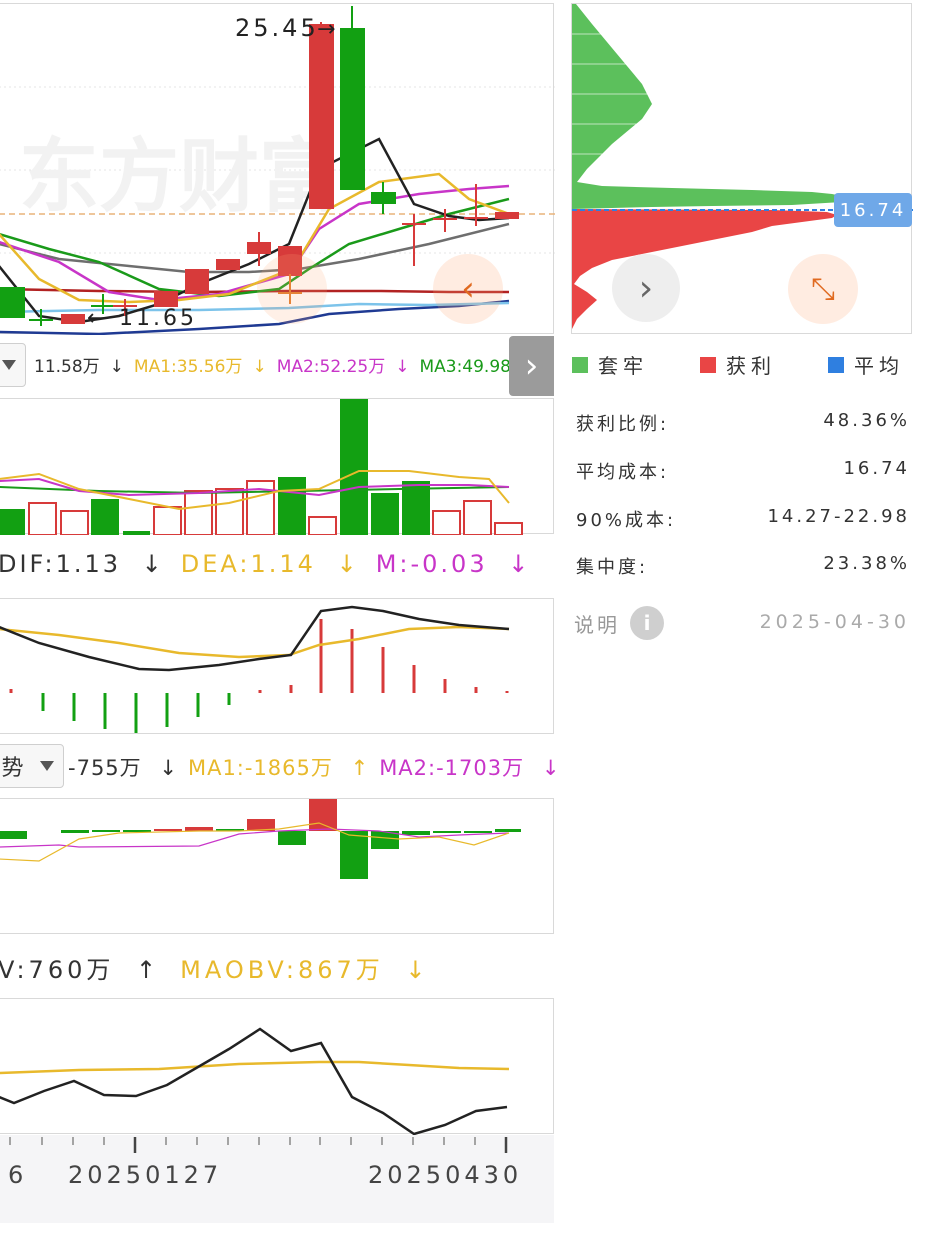 This screenshot has width=931, height=1237. Describe the element at coordinates (623, 424) in the screenshot. I see `stat-label: 获利比例:` at that location.